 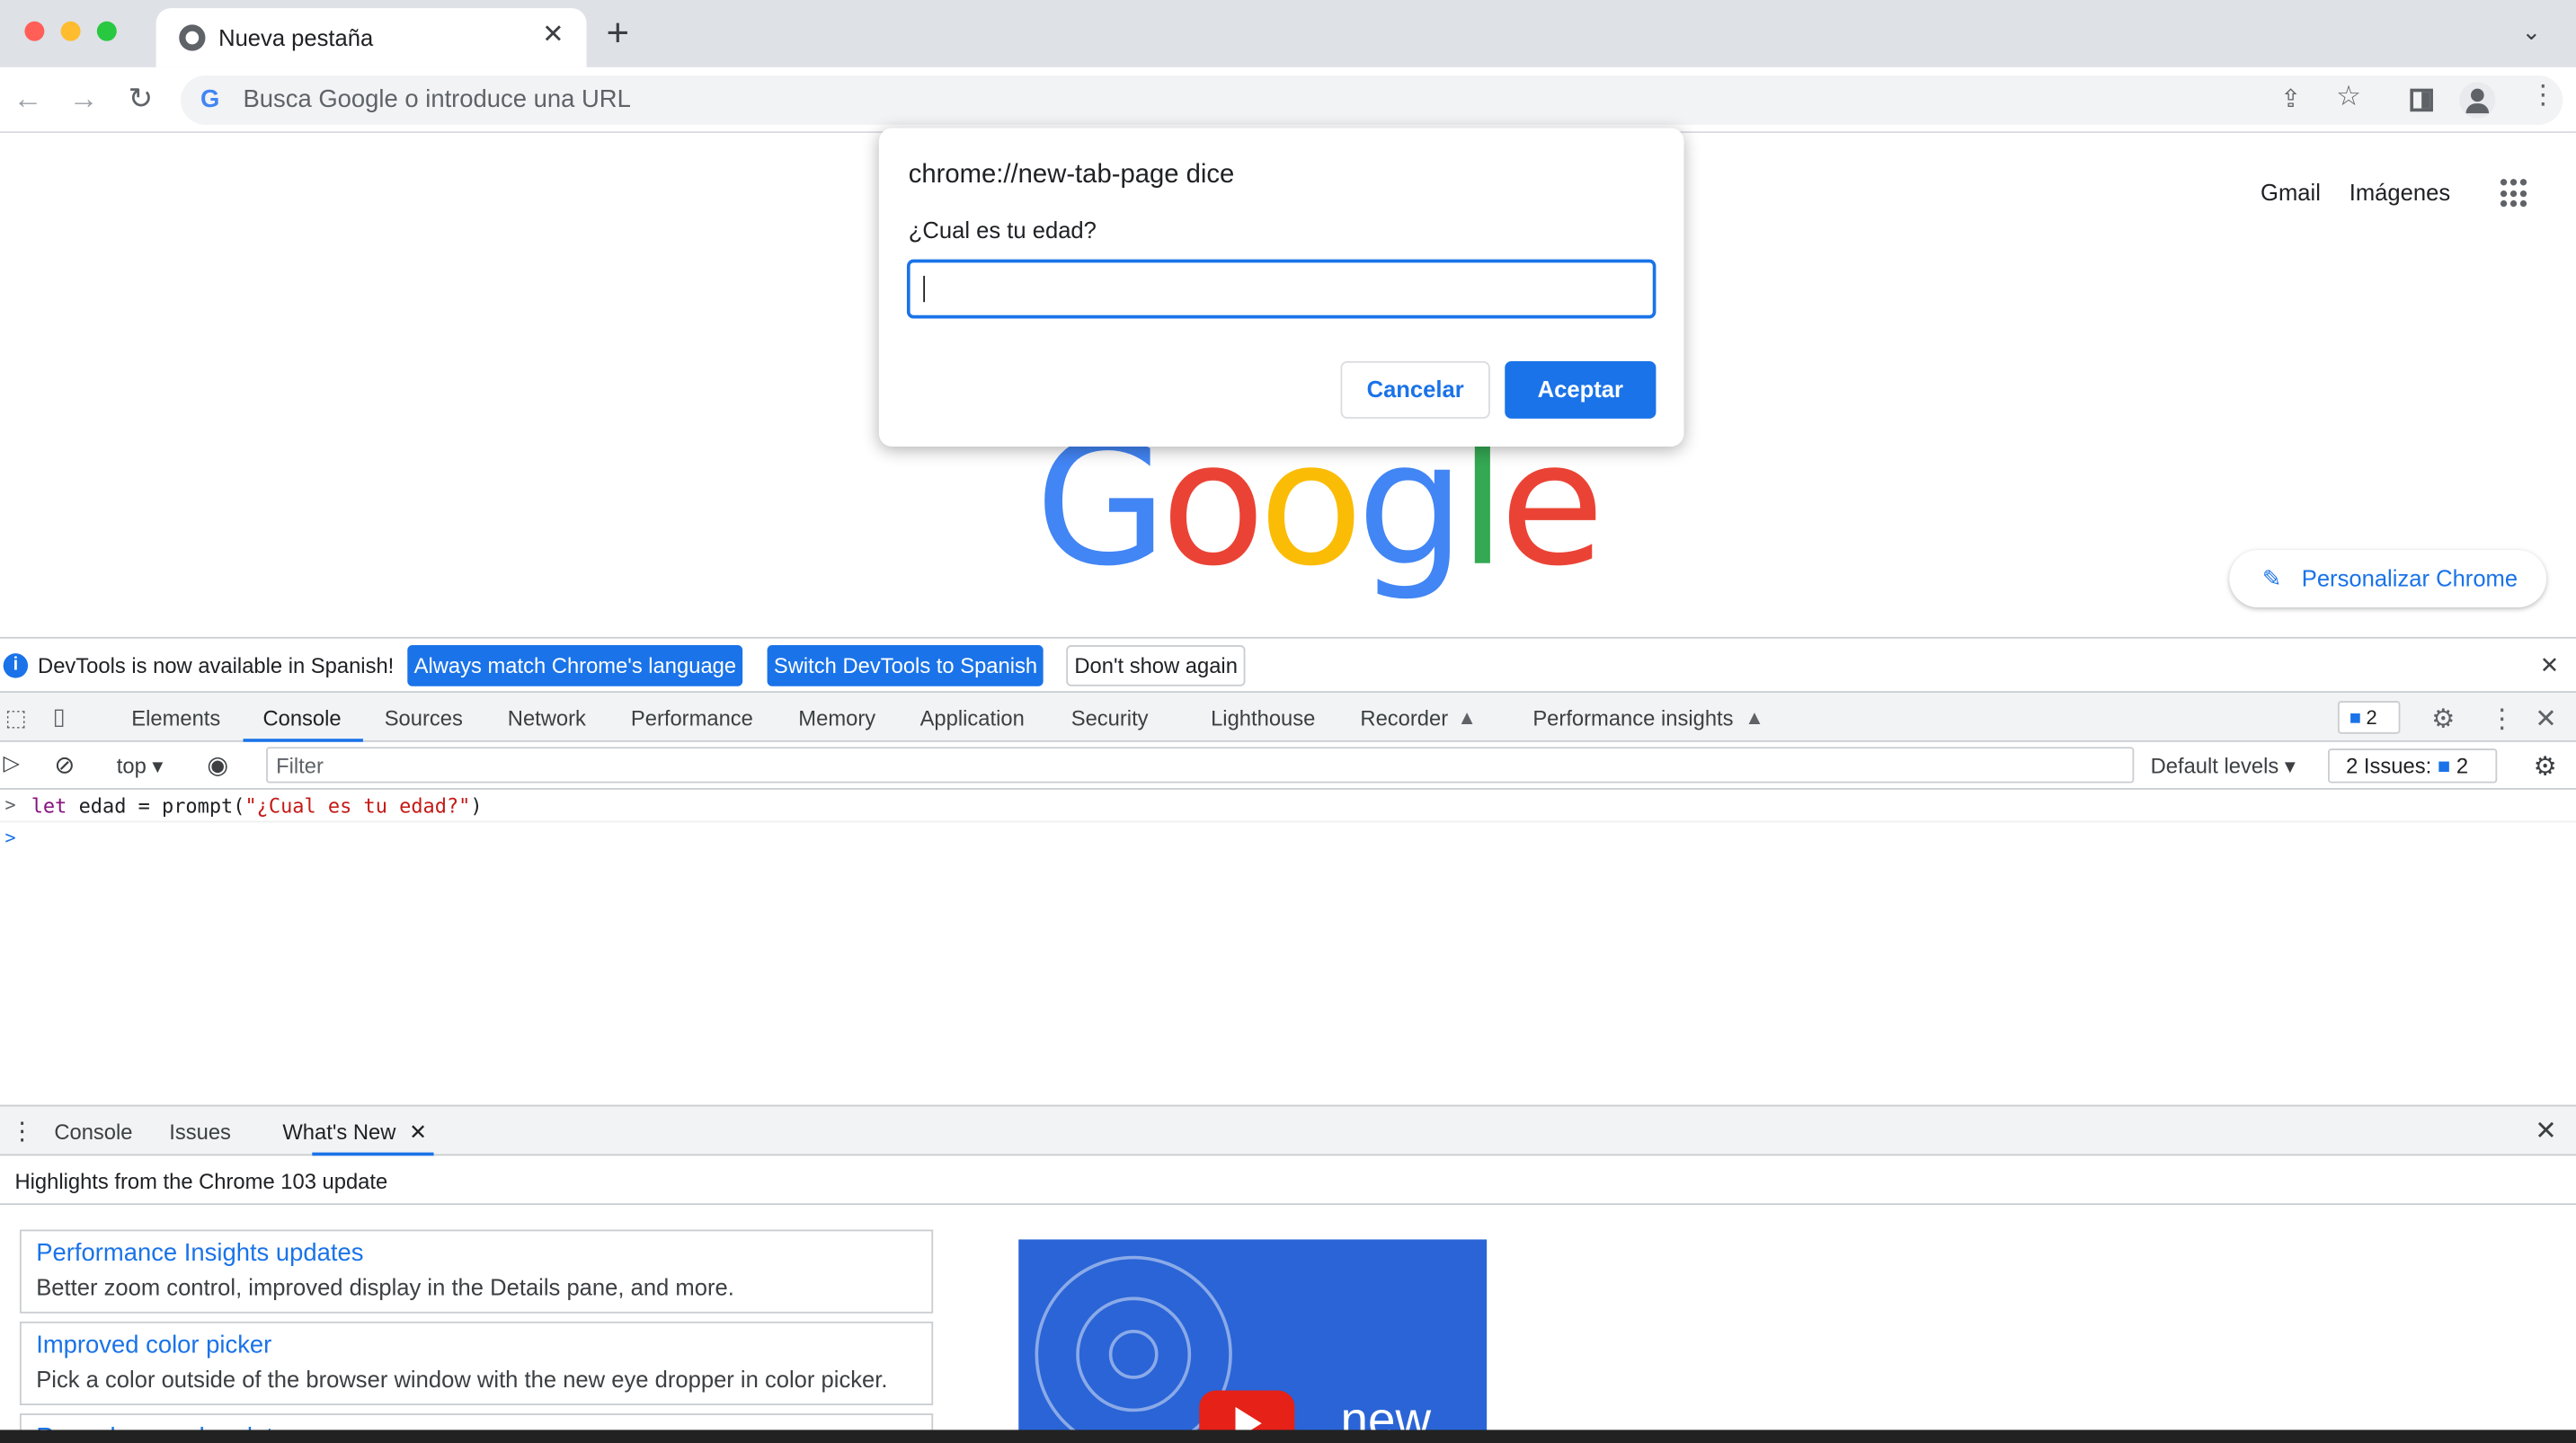 I want to click on drawer-tabs: ⋮ Console Issues What's New ✕ ✕, so click(x=1288, y=1130).